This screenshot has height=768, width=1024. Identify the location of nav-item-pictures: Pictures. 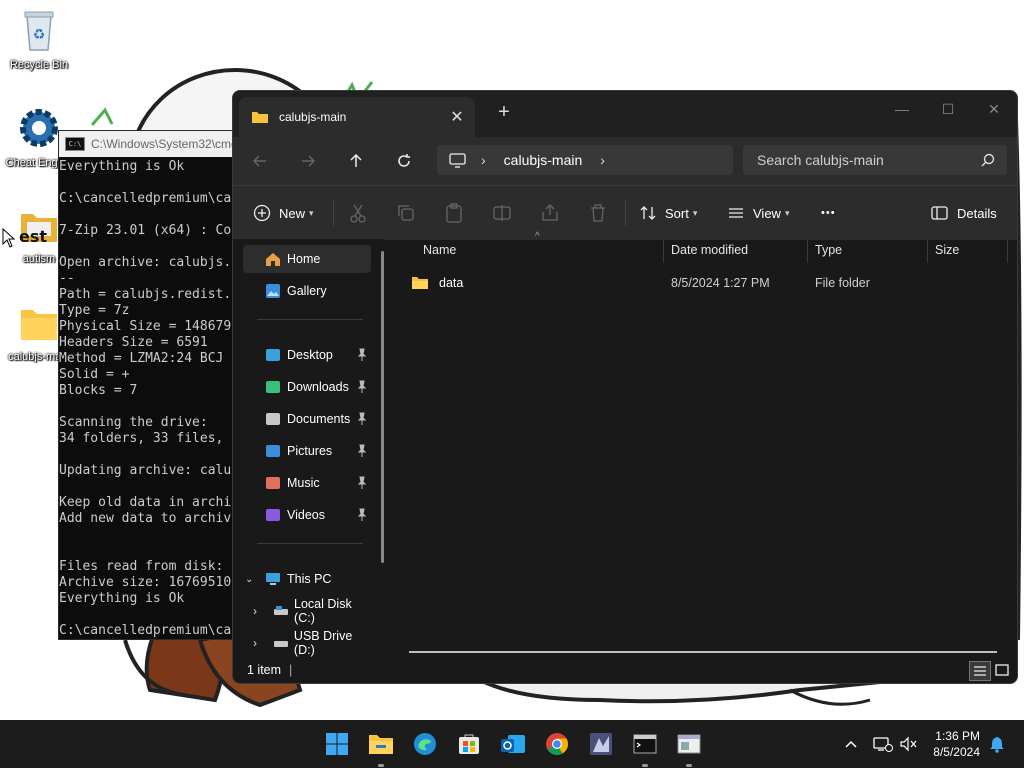
(307, 451).